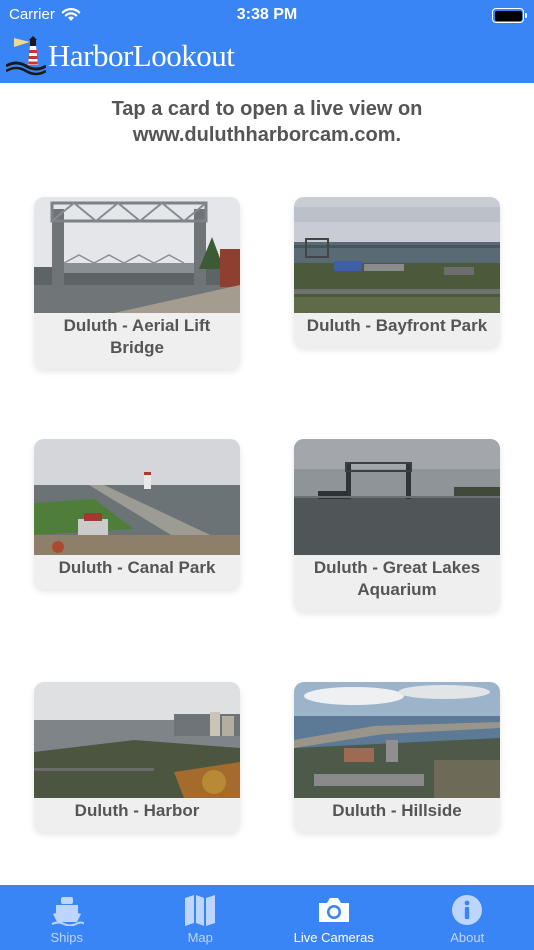 This screenshot has height=950, width=534. I want to click on battery-icon, so click(509, 15).